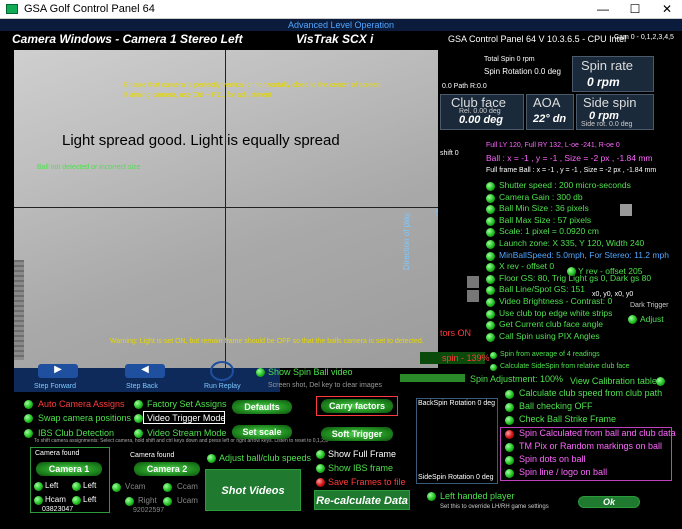  Describe the element at coordinates (320, 482) in the screenshot. I see `save-frames-led` at that location.